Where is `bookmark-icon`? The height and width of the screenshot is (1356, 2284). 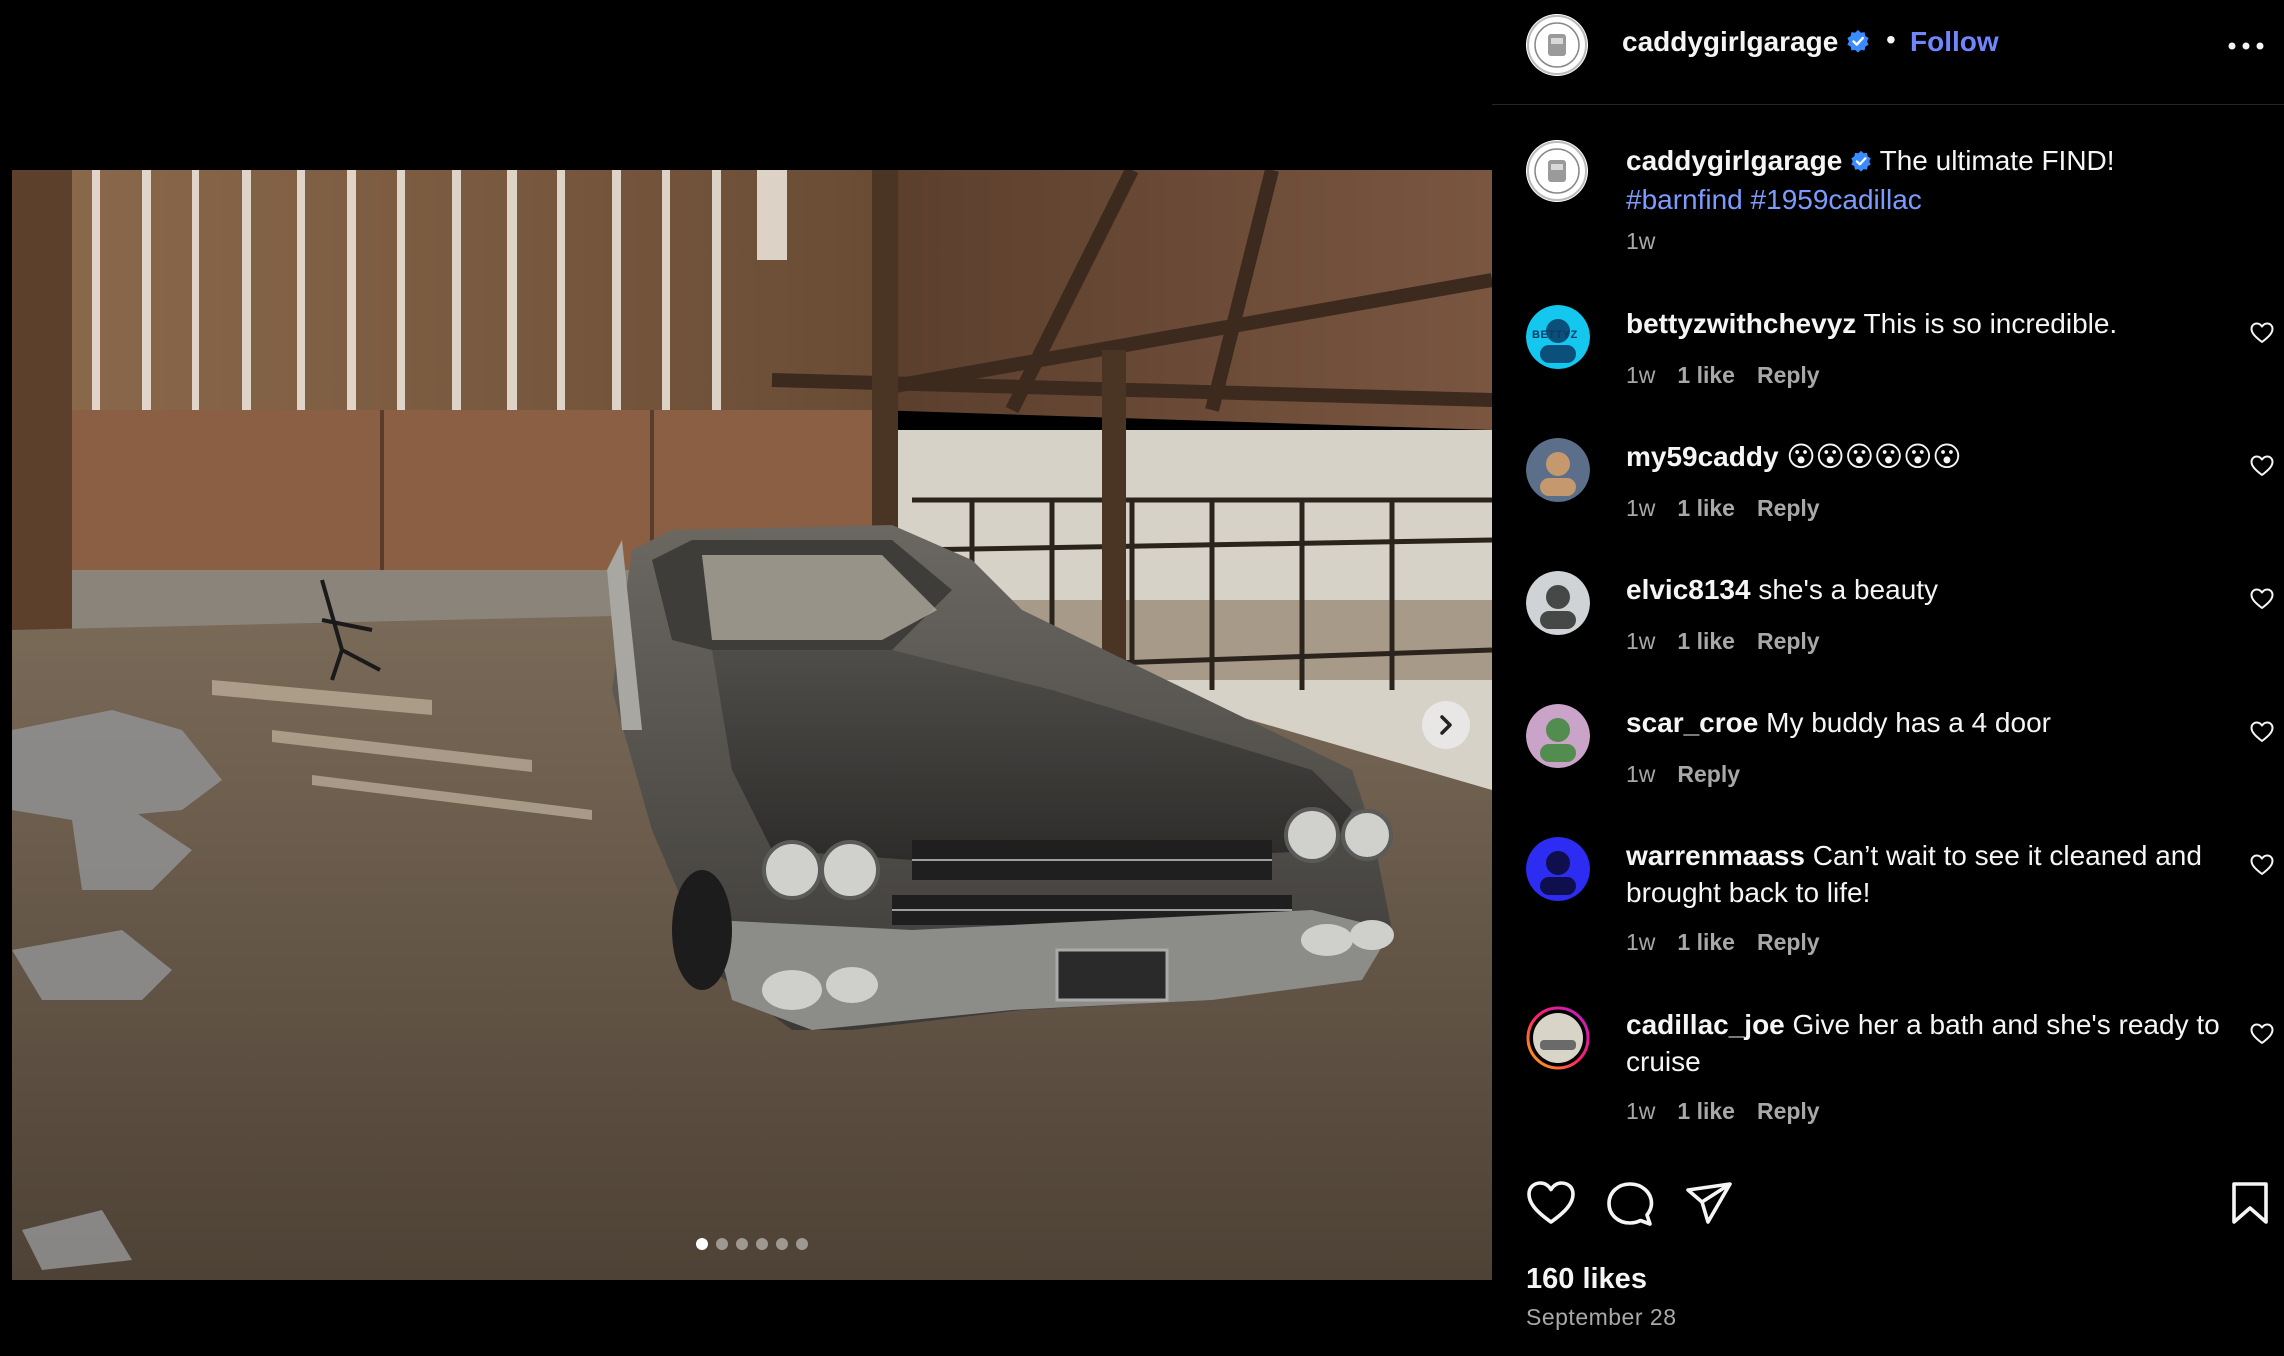 bookmark-icon is located at coordinates (2250, 1203).